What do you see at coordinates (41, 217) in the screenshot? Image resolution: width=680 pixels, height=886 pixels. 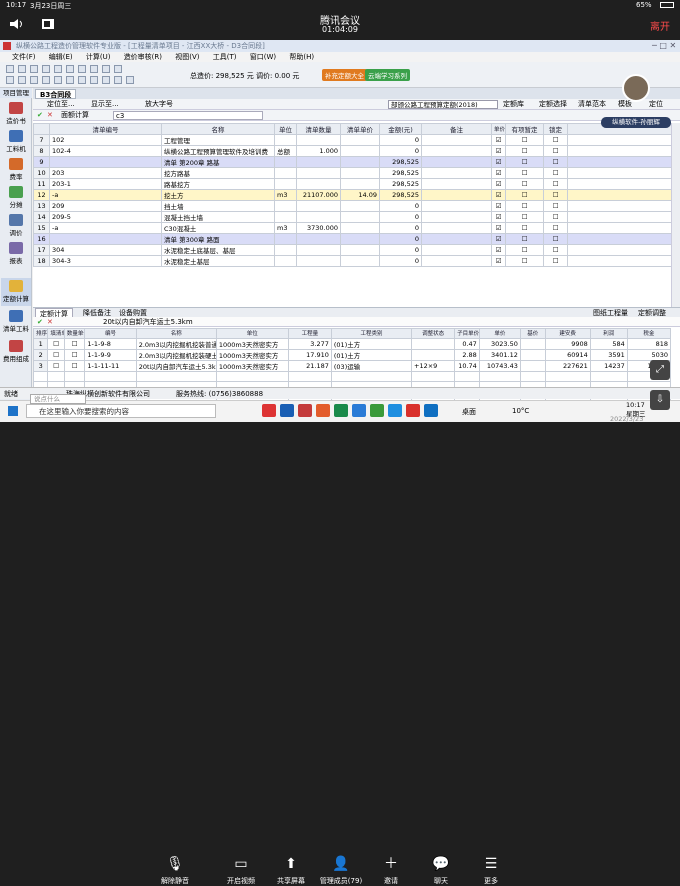 I see `cell-n: 14` at bounding box center [41, 217].